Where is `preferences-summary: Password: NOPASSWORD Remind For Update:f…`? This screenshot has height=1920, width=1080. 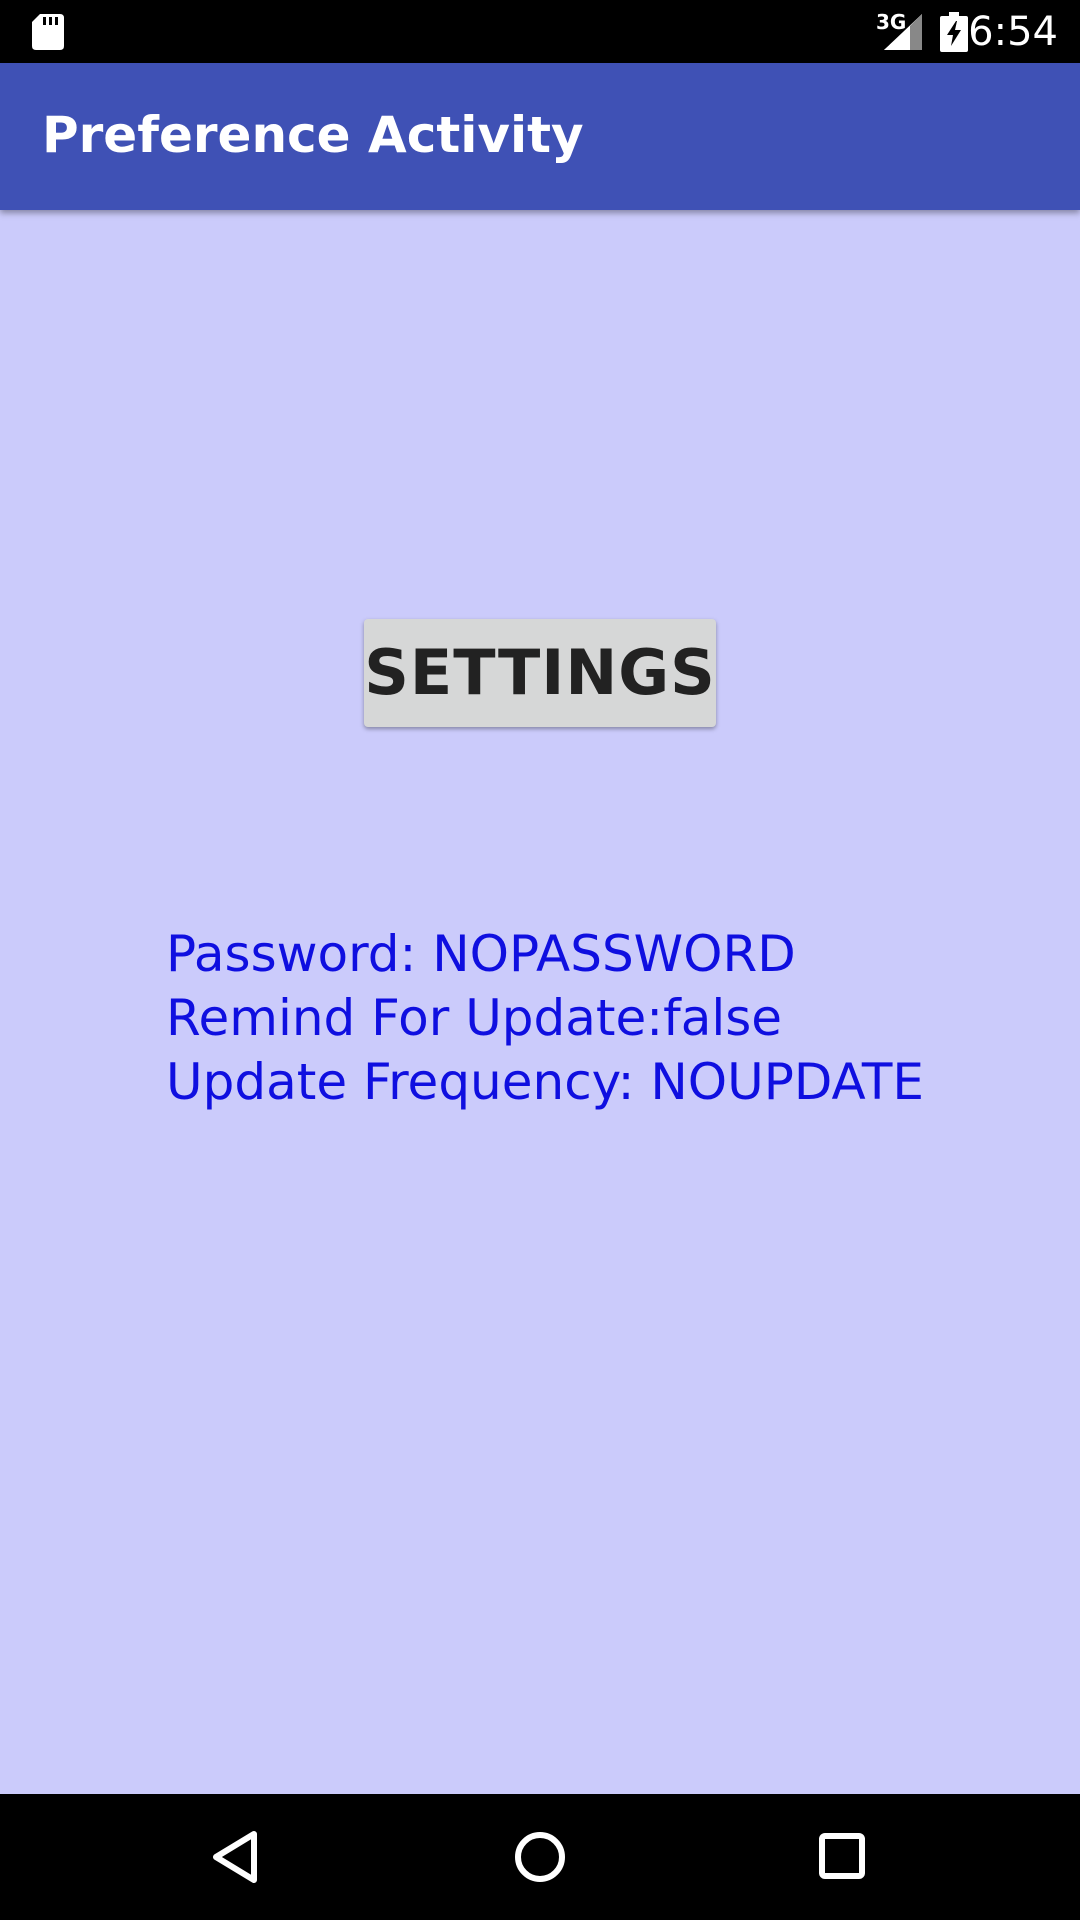 preferences-summary: Password: NOPASSWORD Remind For Update:f… is located at coordinates (596, 1018).